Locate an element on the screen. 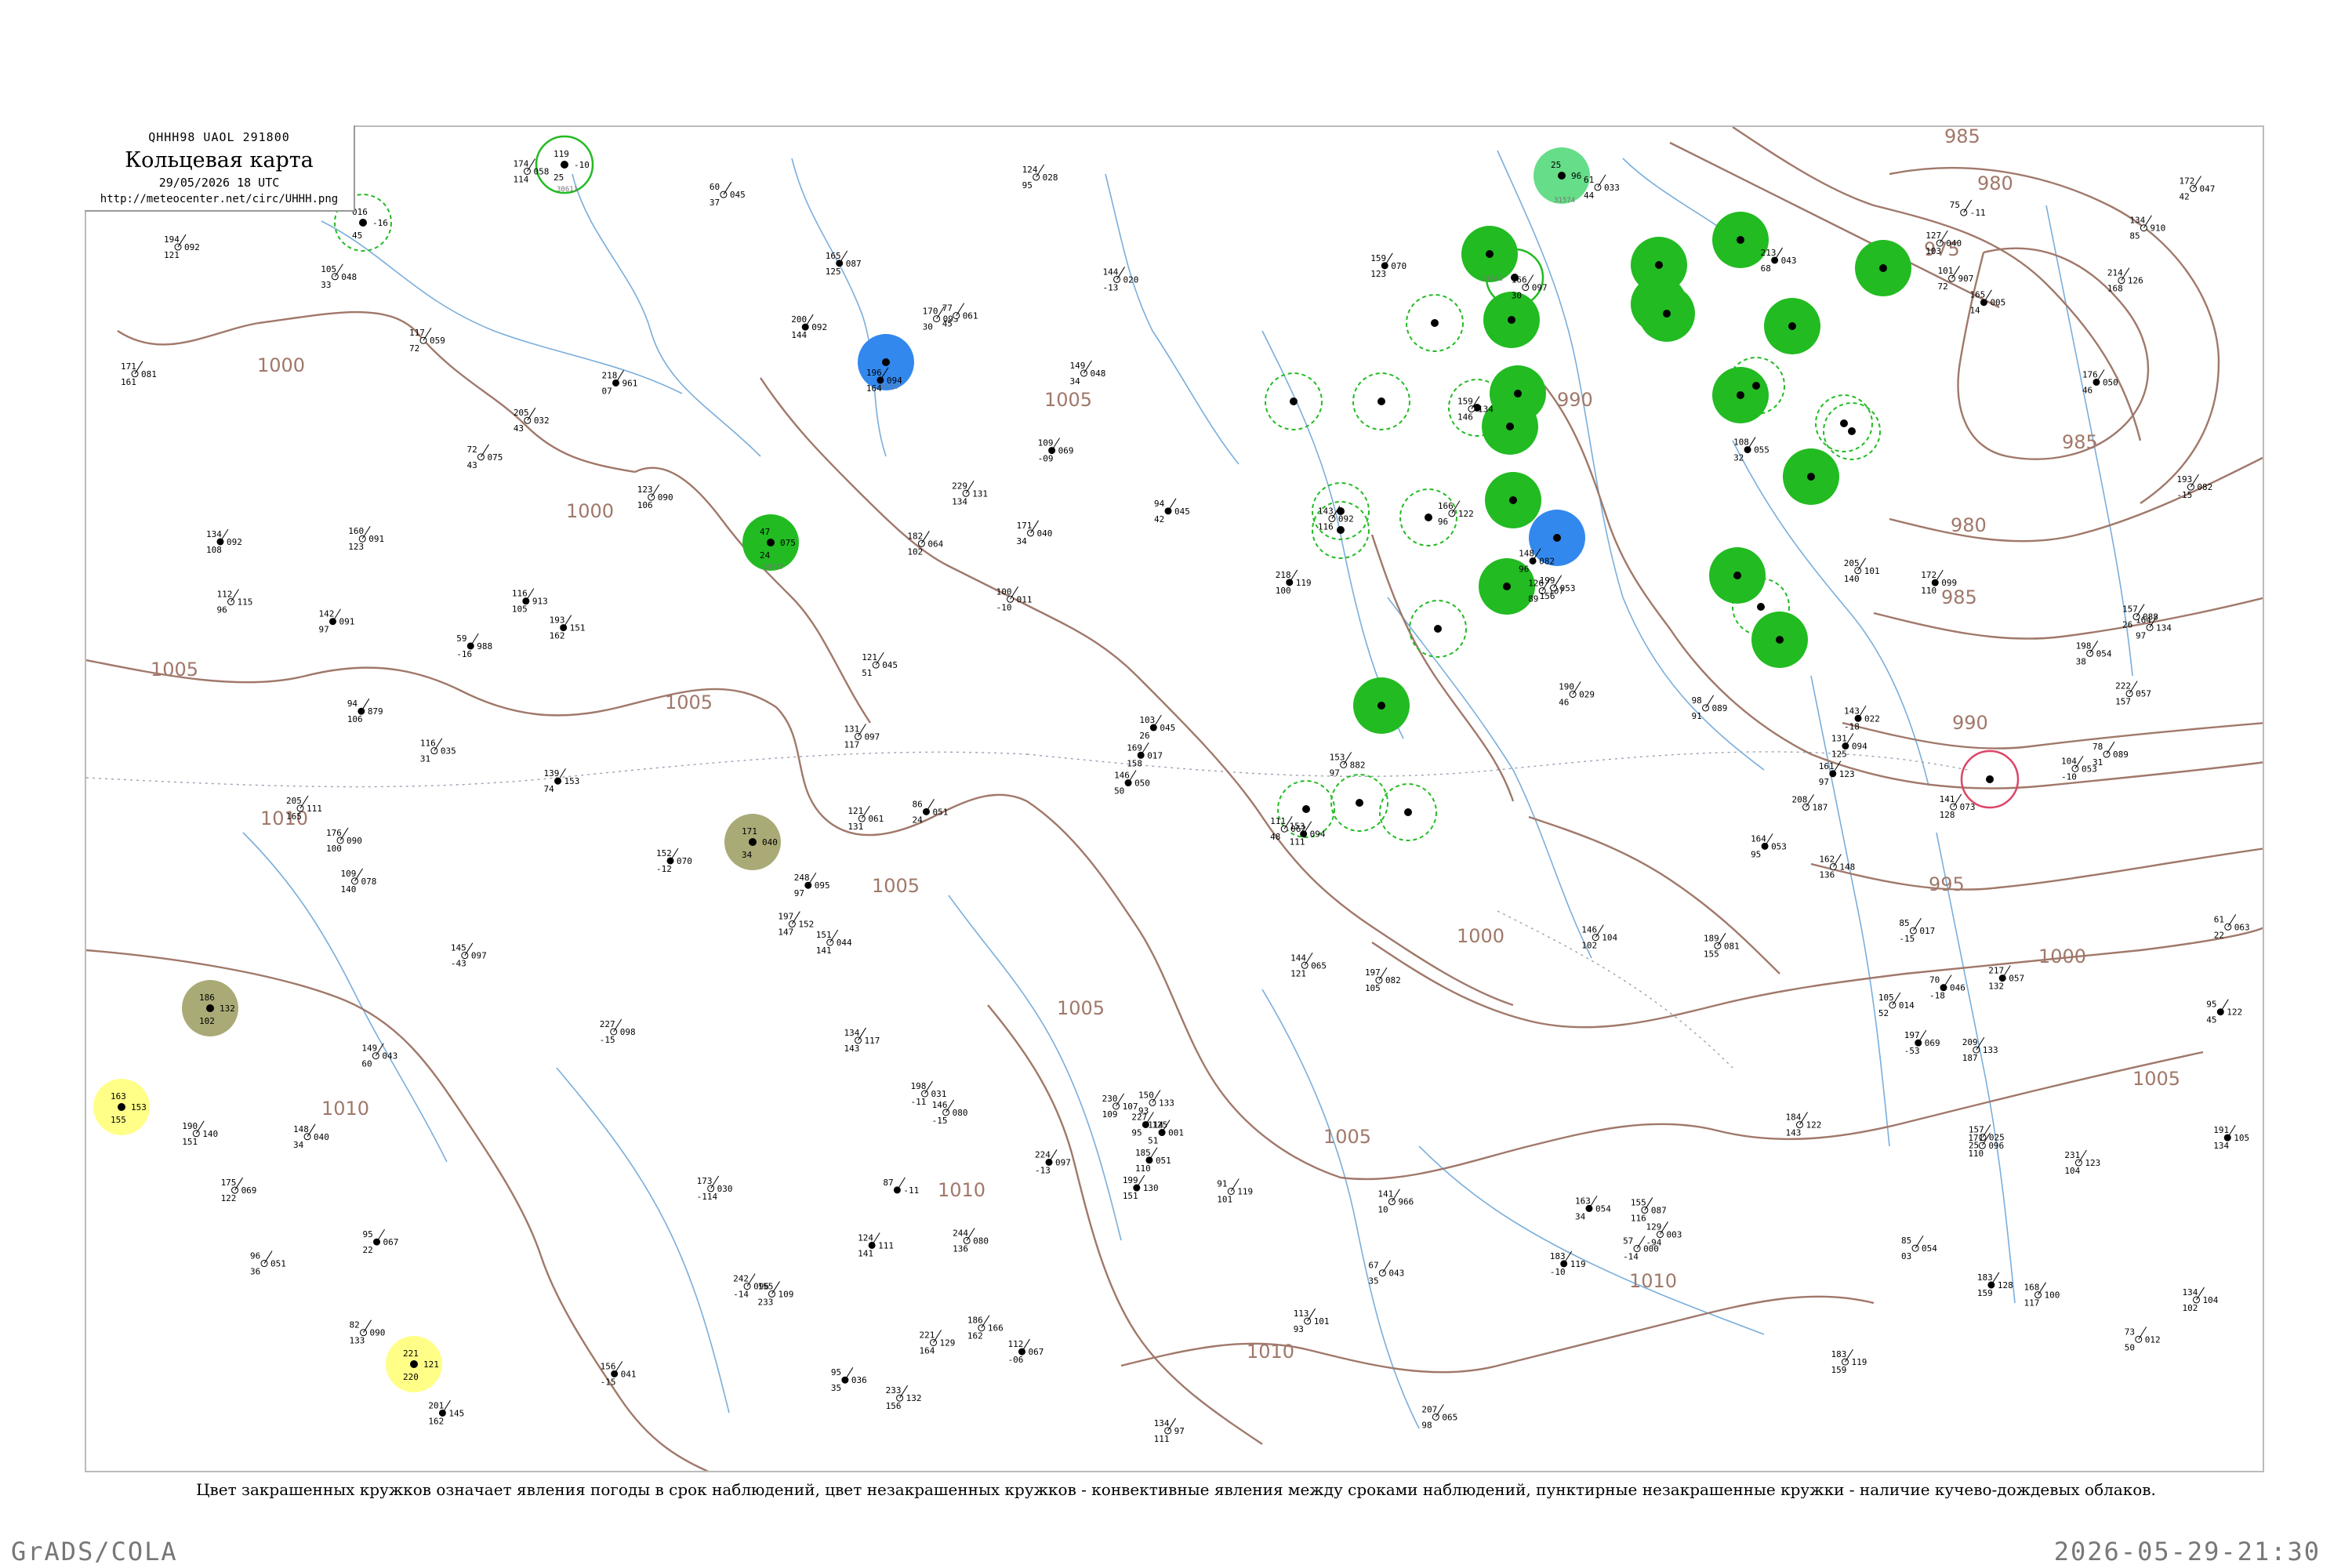 The height and width of the screenshot is (1568, 2352). station-value: 062 is located at coordinates (1298, 829).